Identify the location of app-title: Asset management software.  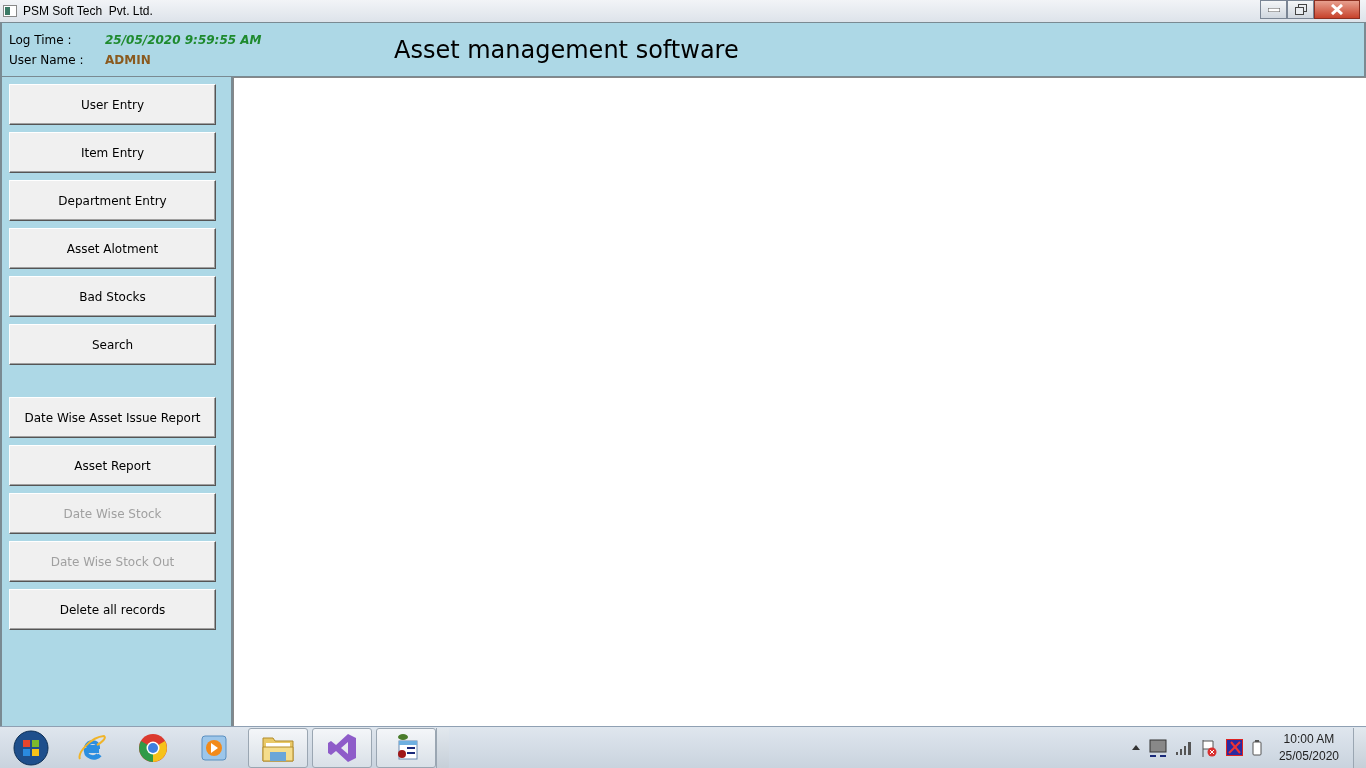
(566, 49).